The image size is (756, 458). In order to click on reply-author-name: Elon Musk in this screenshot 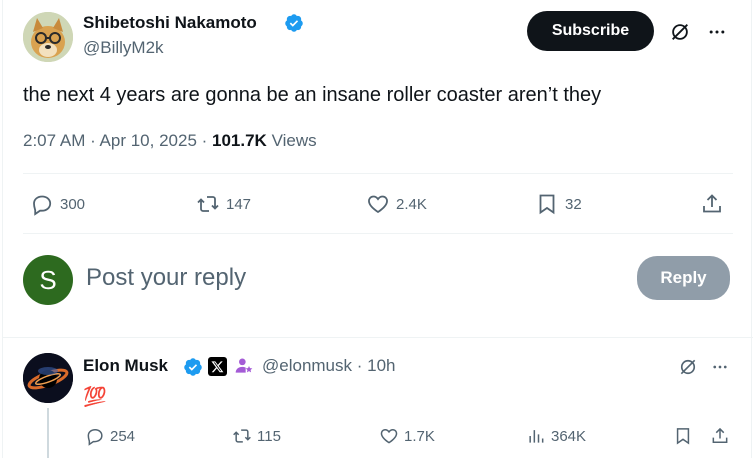, I will do `click(125, 366)`.